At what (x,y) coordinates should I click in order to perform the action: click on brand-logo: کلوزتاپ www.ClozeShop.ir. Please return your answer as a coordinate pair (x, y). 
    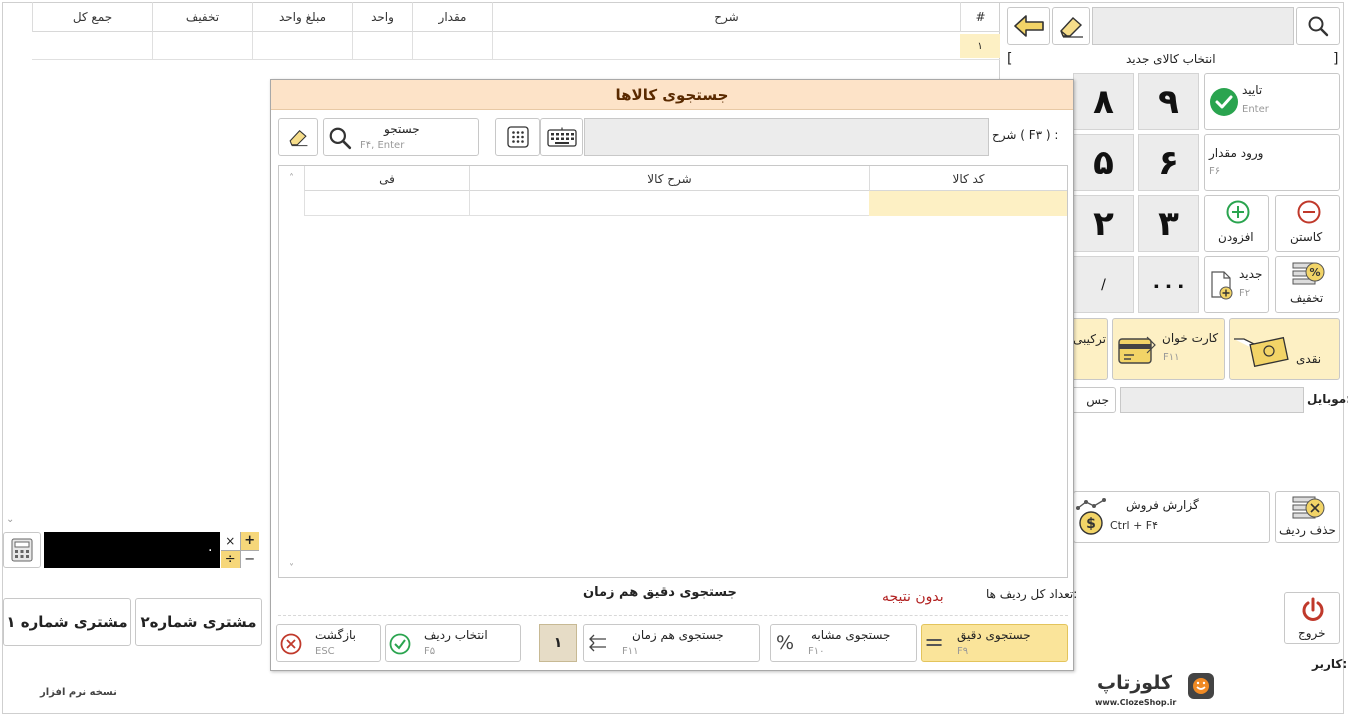
    Looking at the image, I should click on (1157, 690).